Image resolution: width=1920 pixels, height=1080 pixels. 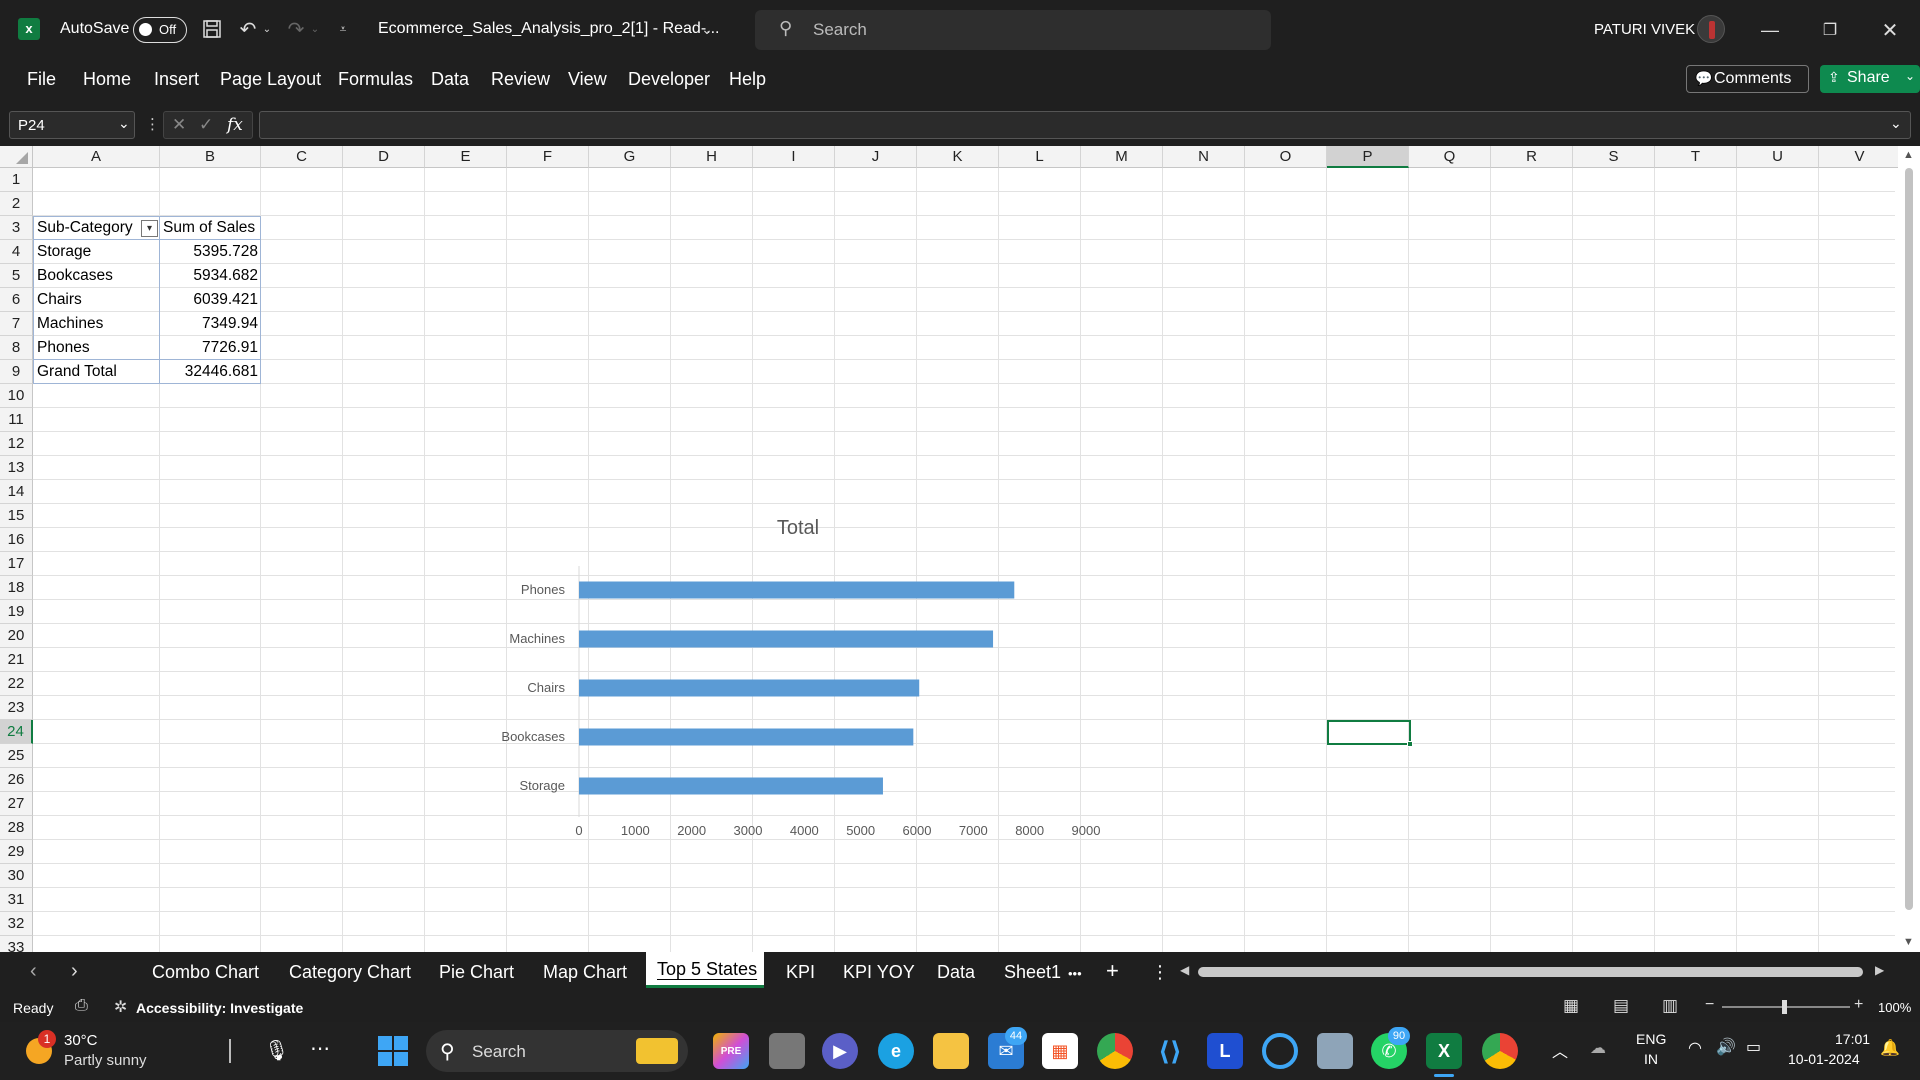 What do you see at coordinates (1670, 1006) in the screenshot?
I see `page-break-view-icon: ▥` at bounding box center [1670, 1006].